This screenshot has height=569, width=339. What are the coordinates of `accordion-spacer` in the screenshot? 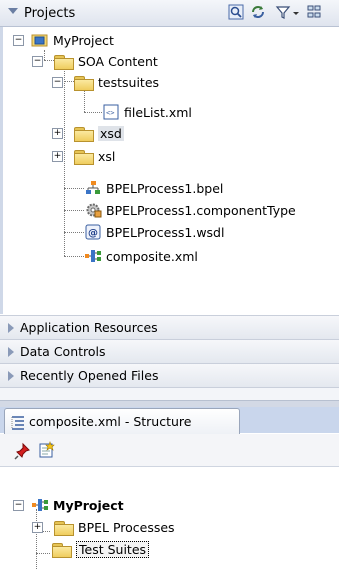 It's located at (169, 394).